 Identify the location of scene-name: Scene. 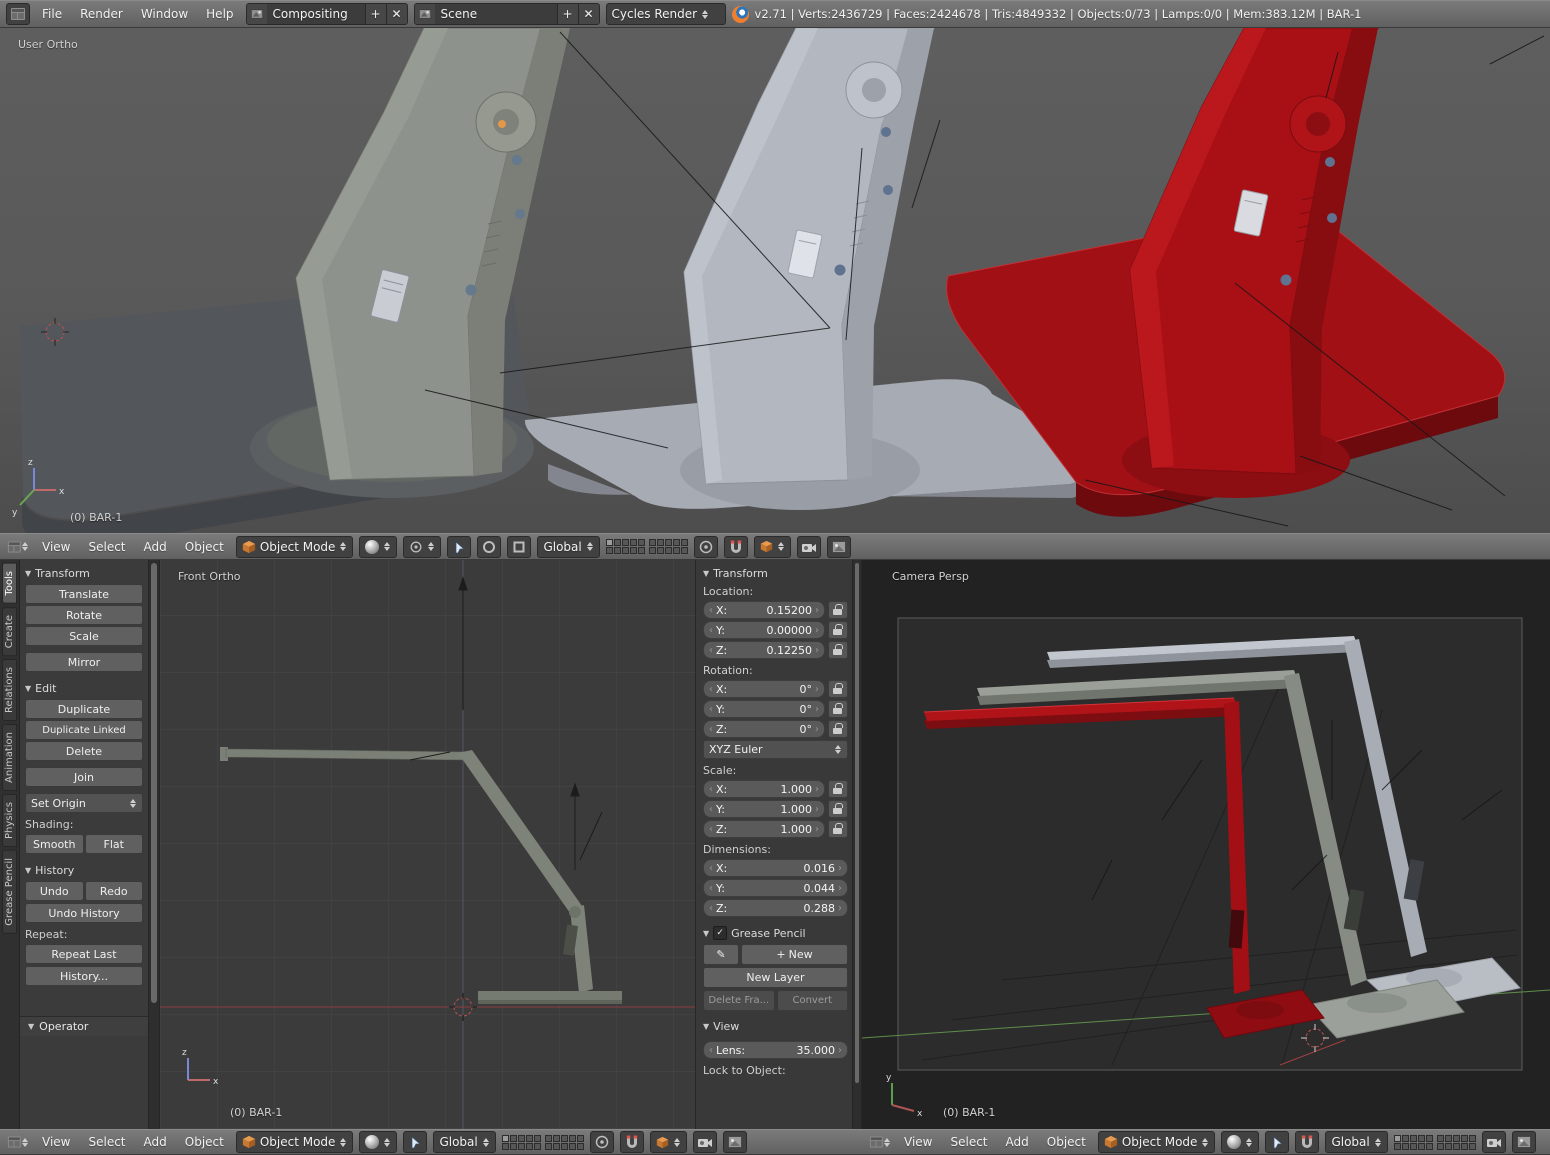
(496, 14).